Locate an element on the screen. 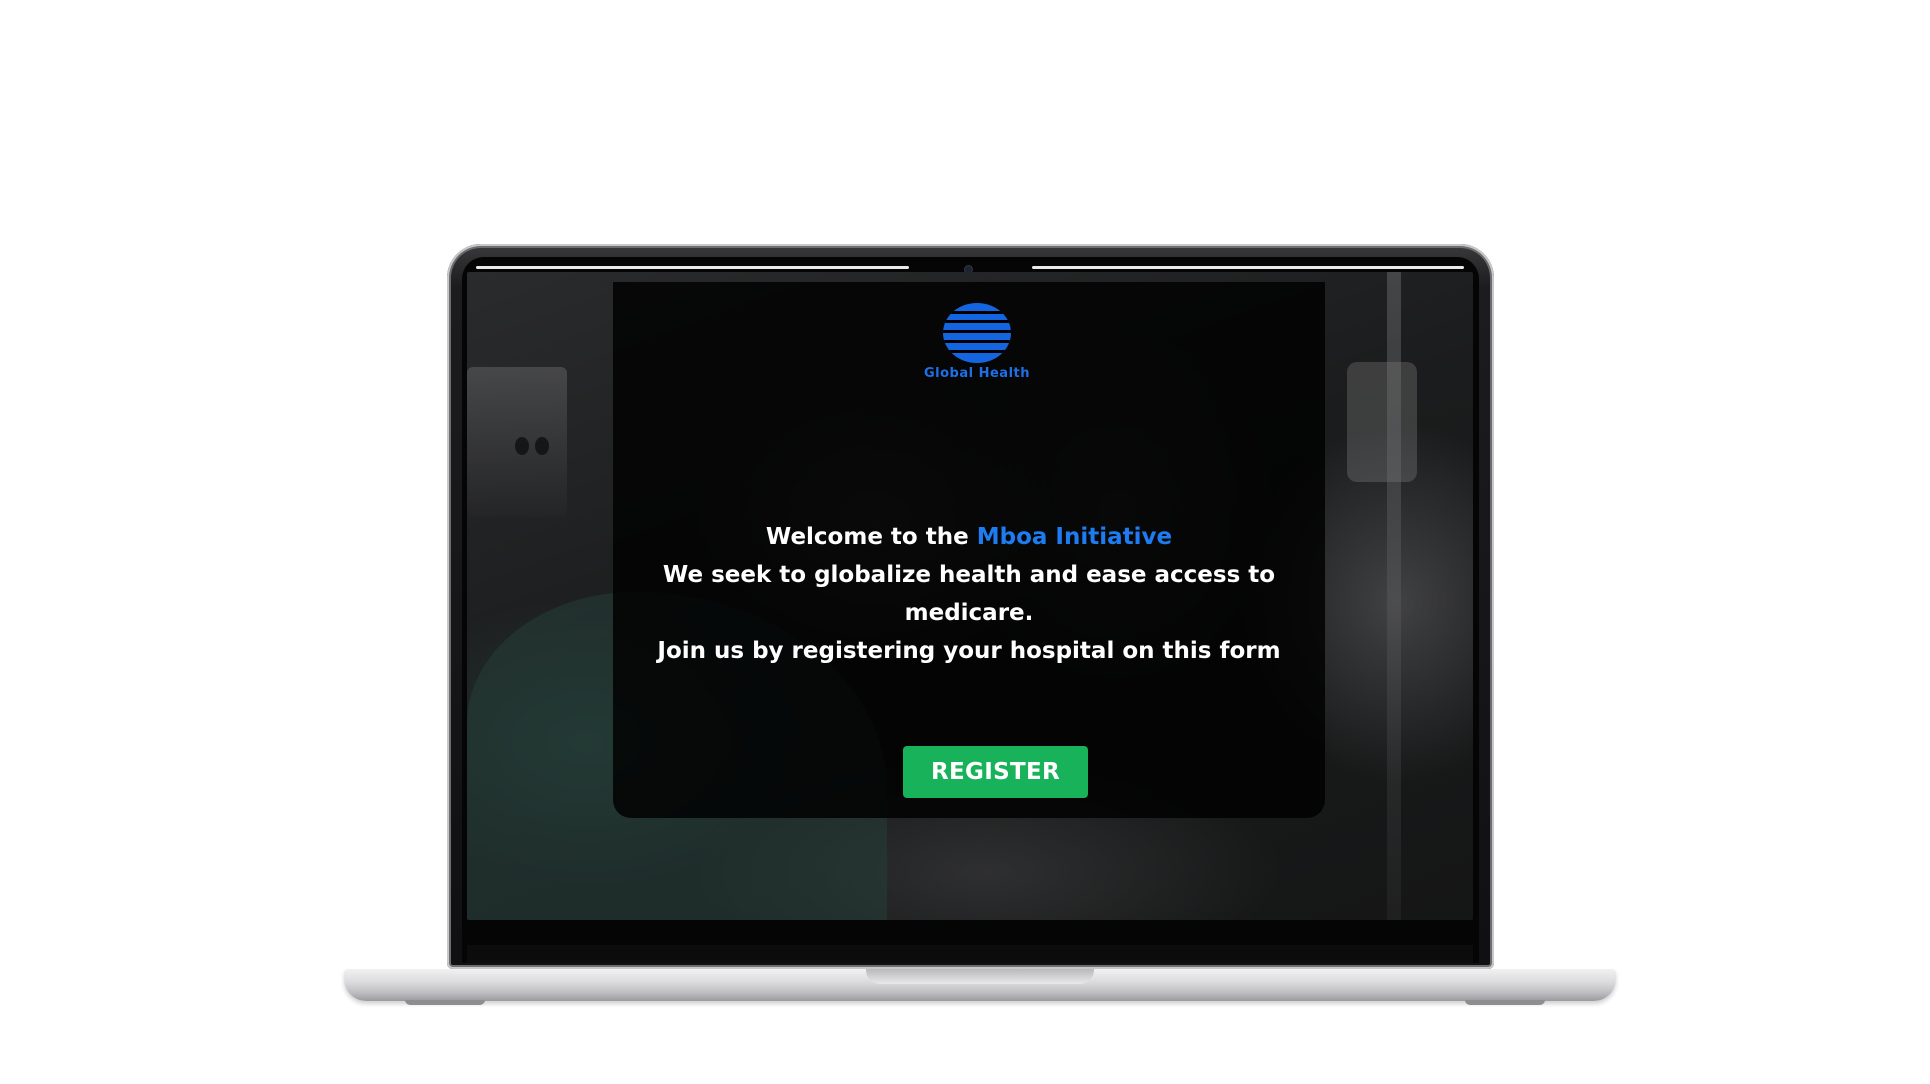  background-photo-pole is located at coordinates (1394, 596).